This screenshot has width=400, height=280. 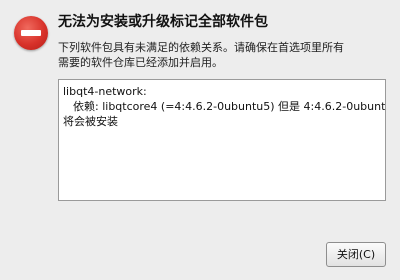 I want to click on details-note: 将会被安装, so click(x=90, y=121).